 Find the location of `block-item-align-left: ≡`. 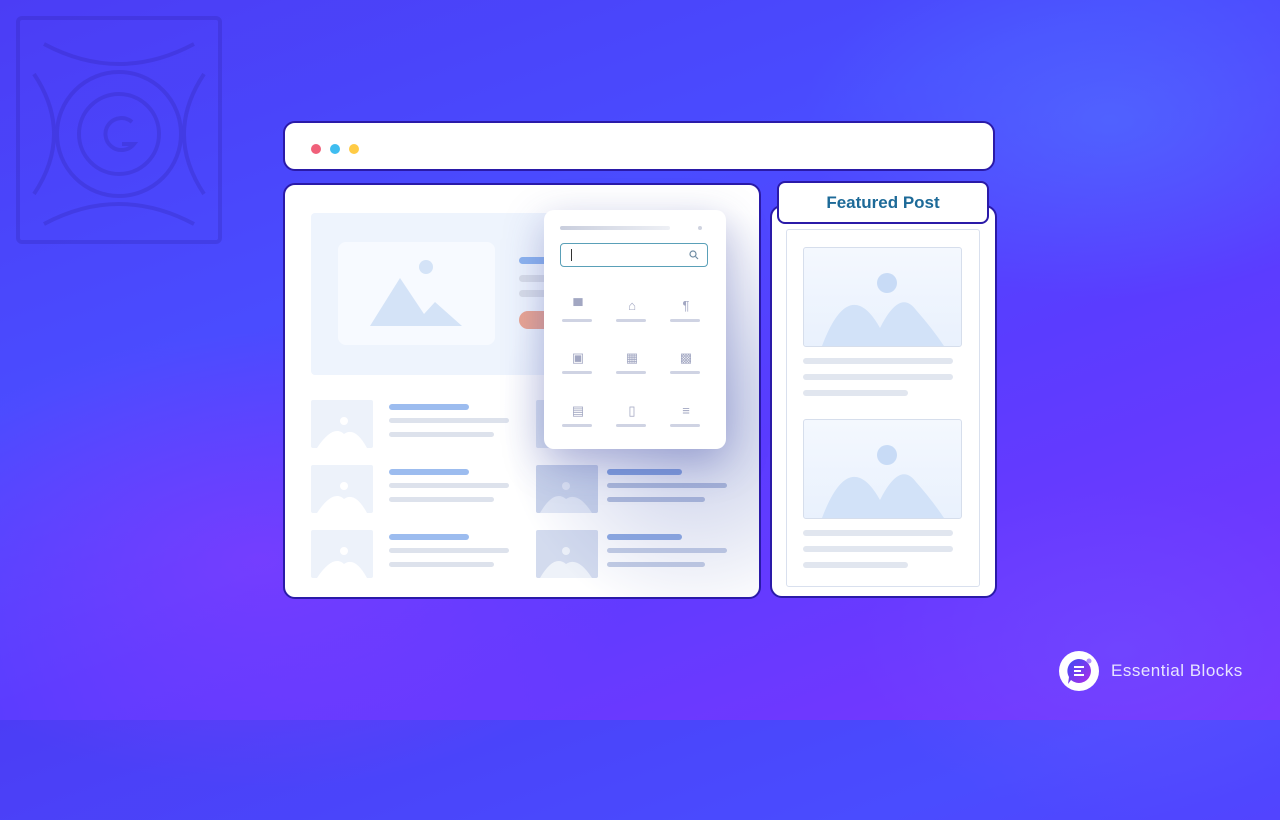

block-item-align-left: ≡ is located at coordinates (686, 423).